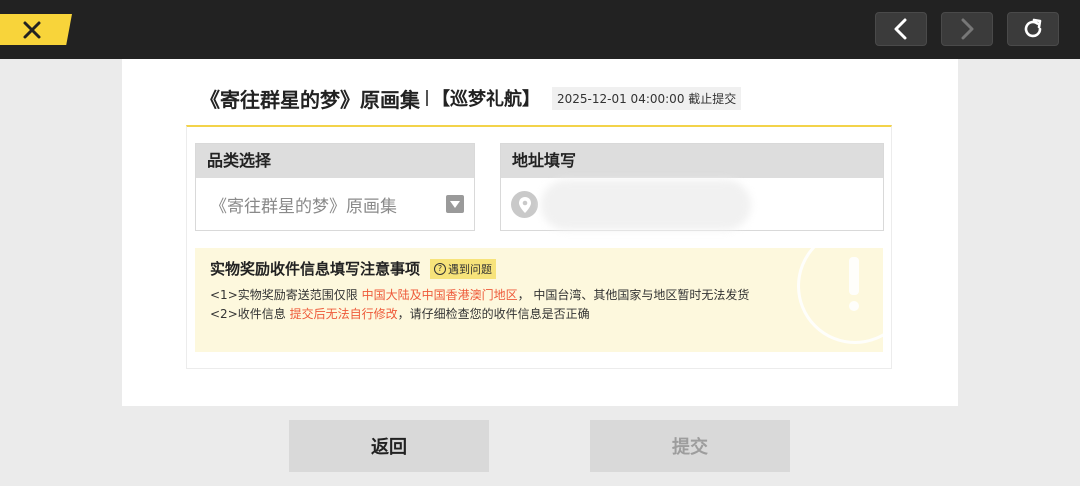 The width and height of the screenshot is (1080, 486). I want to click on page-subtitle: 【巡梦礼航】, so click(486, 99).